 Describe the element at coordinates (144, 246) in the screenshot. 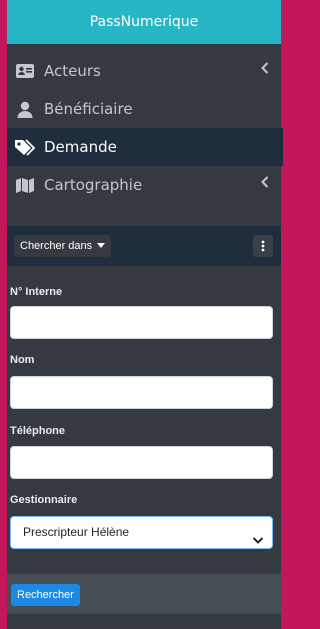

I see `search-filter-bar: Chercher dans` at that location.